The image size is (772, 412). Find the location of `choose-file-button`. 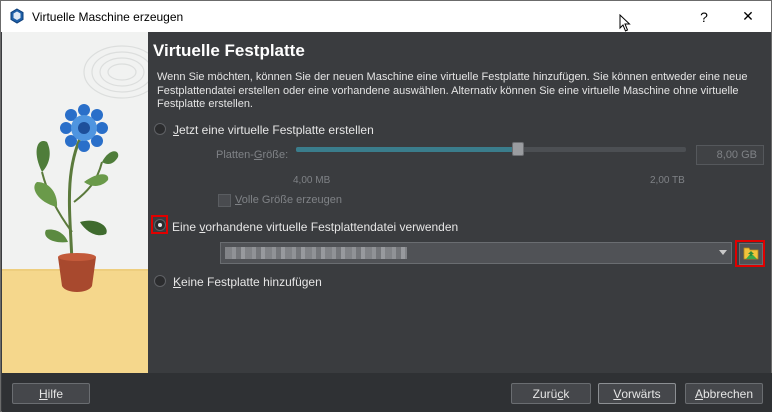

choose-file-button is located at coordinates (751, 254).